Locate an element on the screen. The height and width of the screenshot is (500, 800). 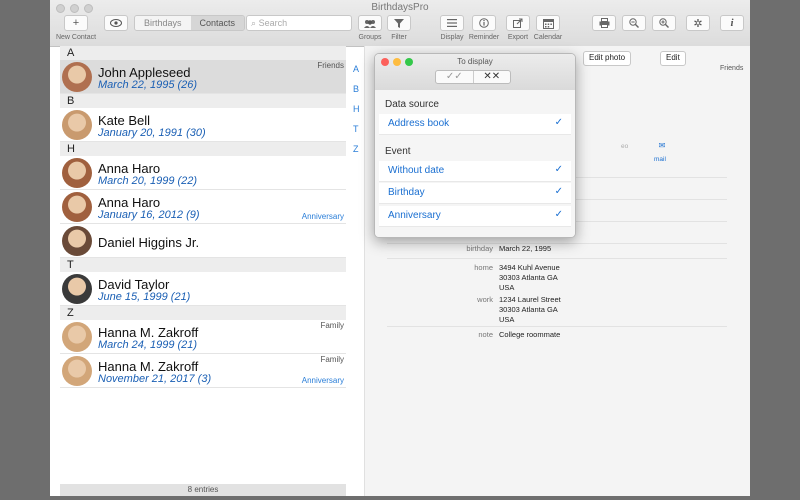
contact-name: Daniel Higgins Jr. is located at coordinates (149, 242).